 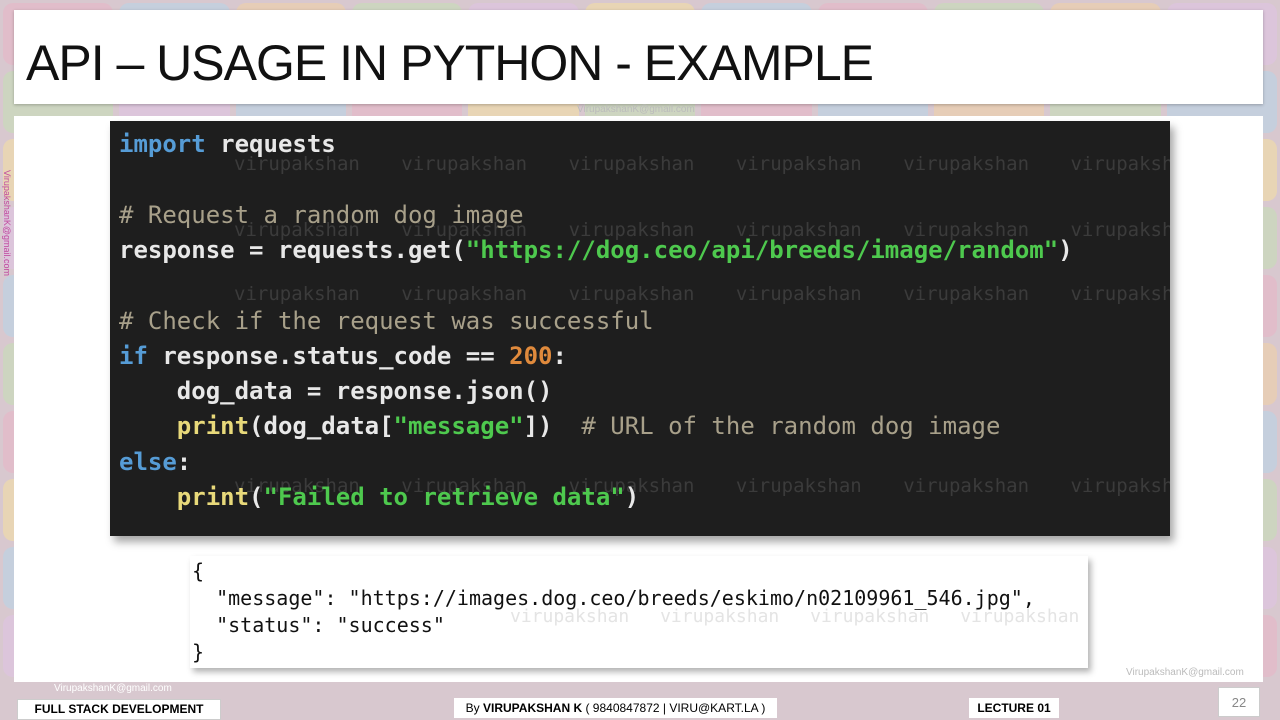 I want to click on top-email-watermark: VirupakshanK@gmail.com, so click(x=636, y=109).